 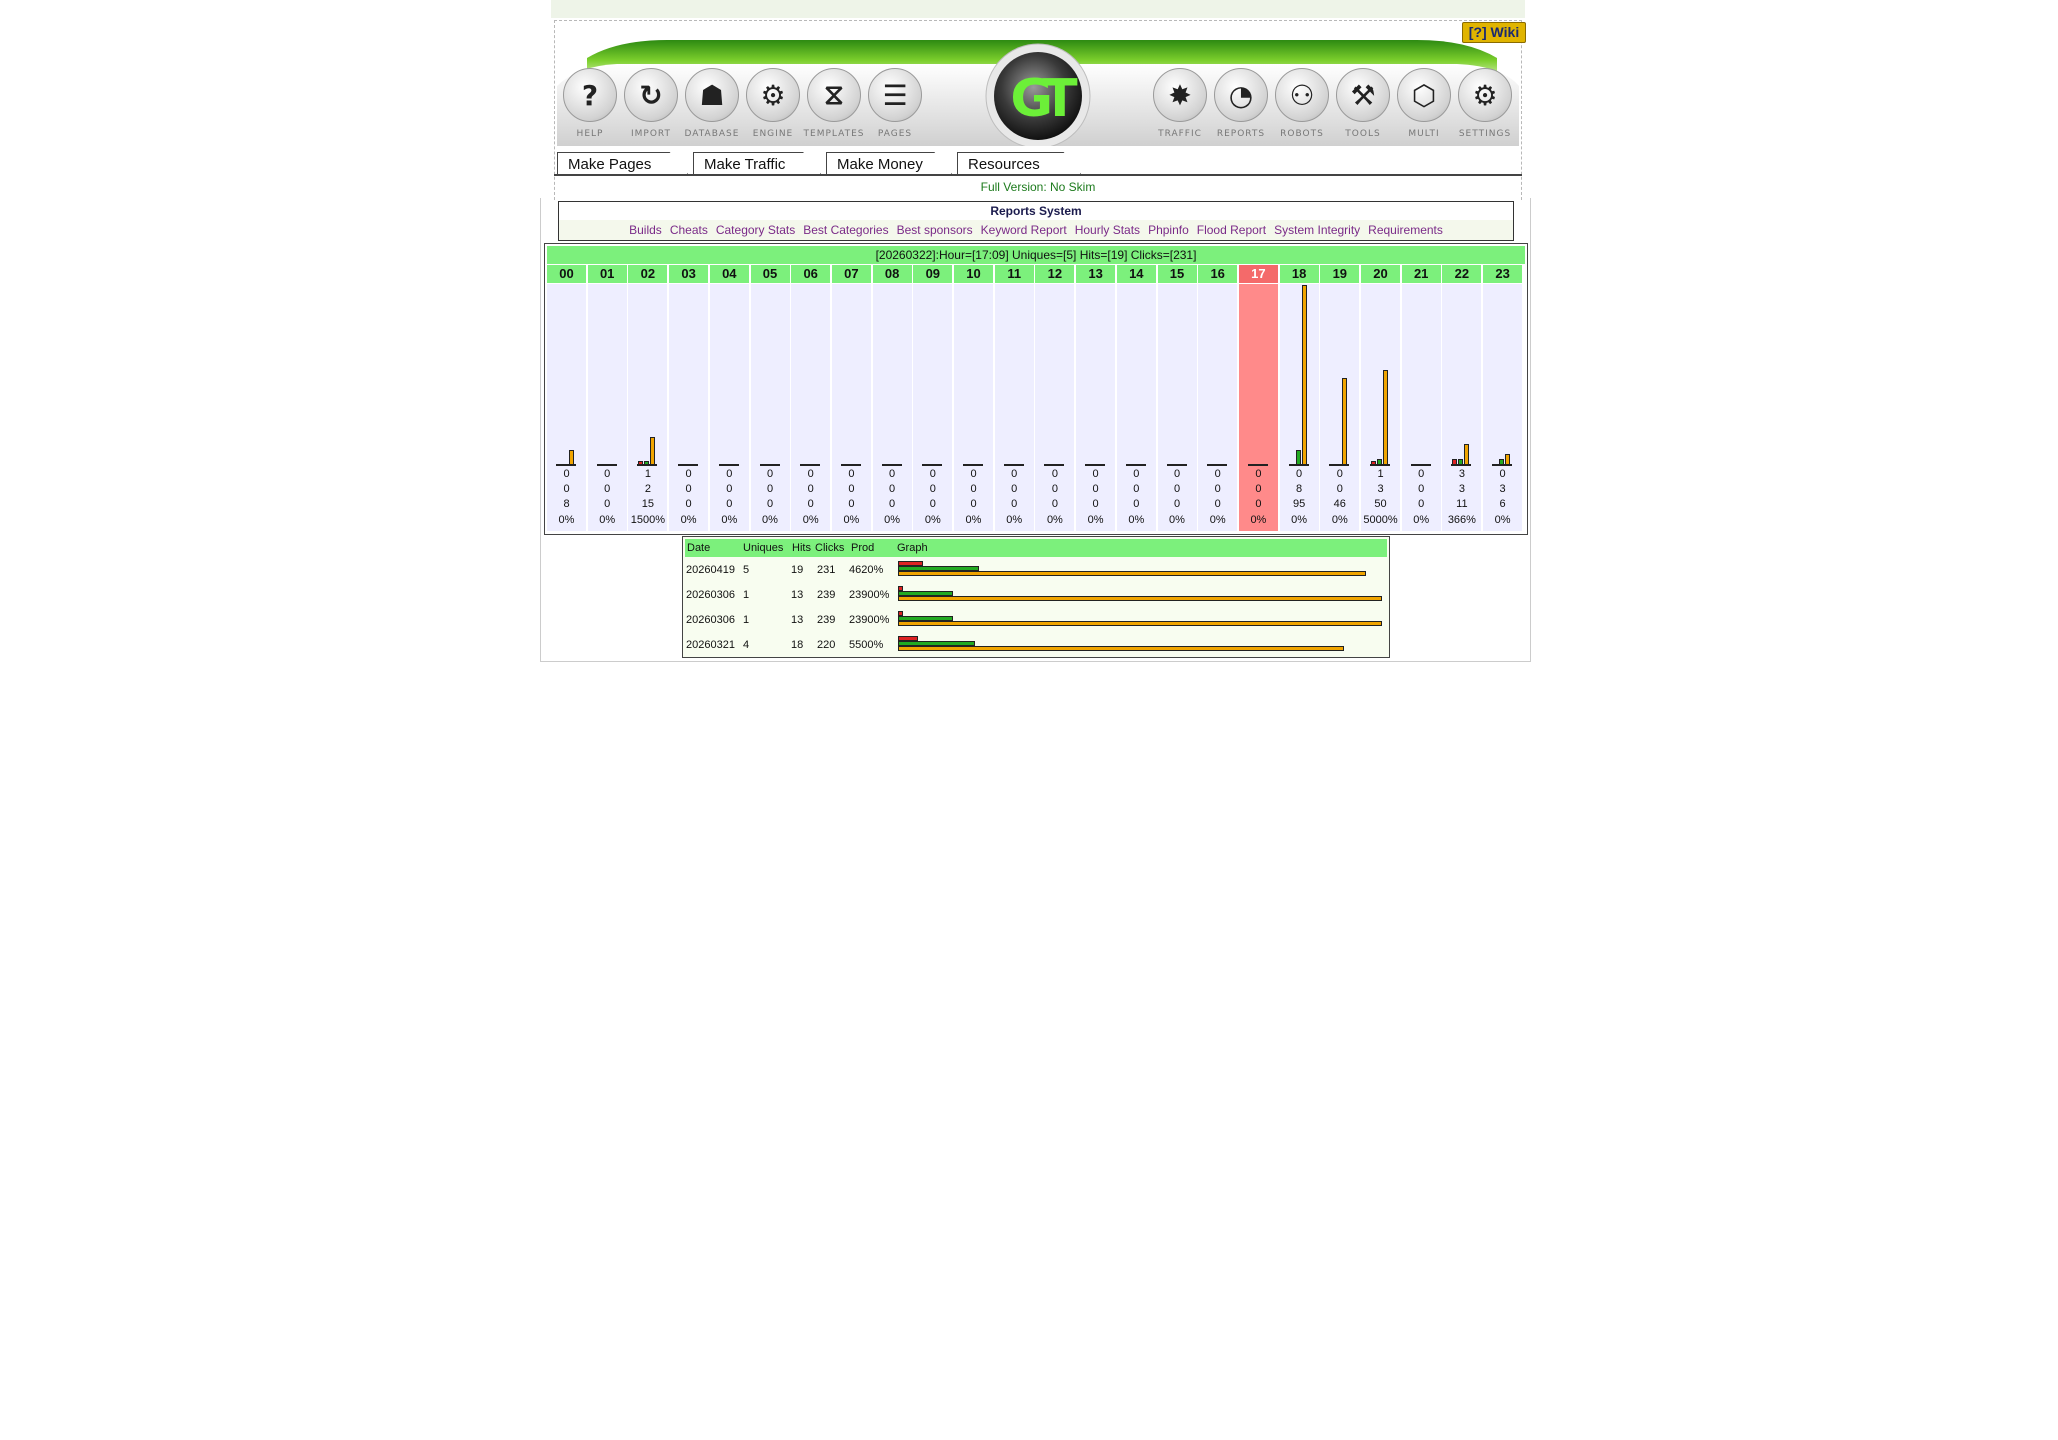 I want to click on bar-clicks, so click(x=1385, y=417).